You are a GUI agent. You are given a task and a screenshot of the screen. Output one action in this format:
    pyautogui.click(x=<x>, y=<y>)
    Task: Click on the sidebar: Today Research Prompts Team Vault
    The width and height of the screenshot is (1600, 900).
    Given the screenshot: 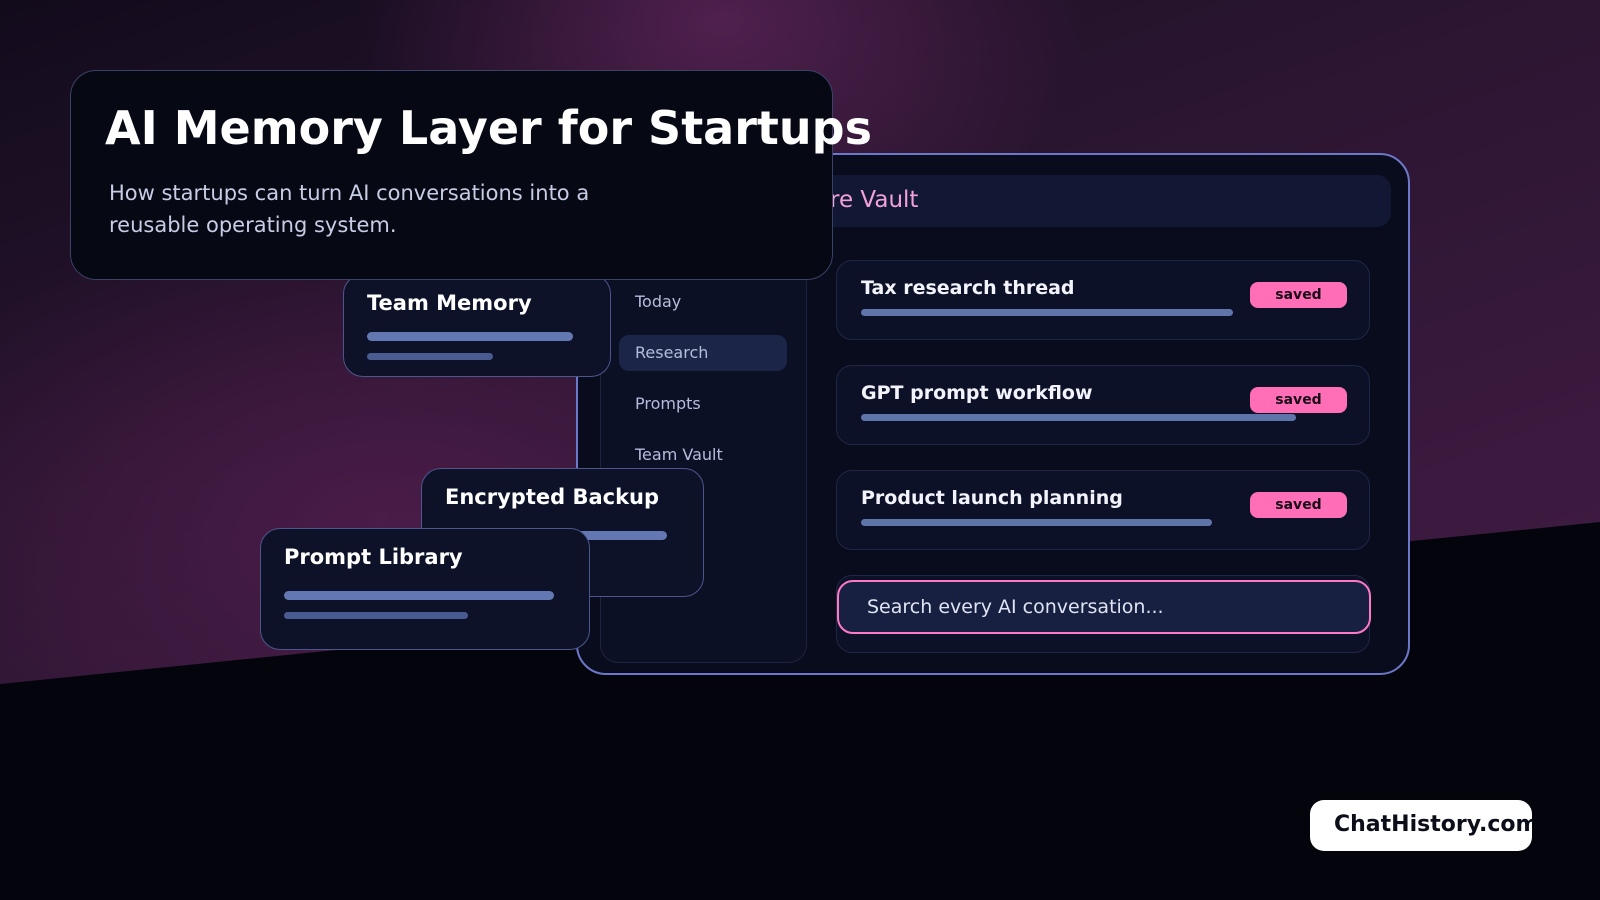 What is the action you would take?
    pyautogui.click(x=703, y=464)
    